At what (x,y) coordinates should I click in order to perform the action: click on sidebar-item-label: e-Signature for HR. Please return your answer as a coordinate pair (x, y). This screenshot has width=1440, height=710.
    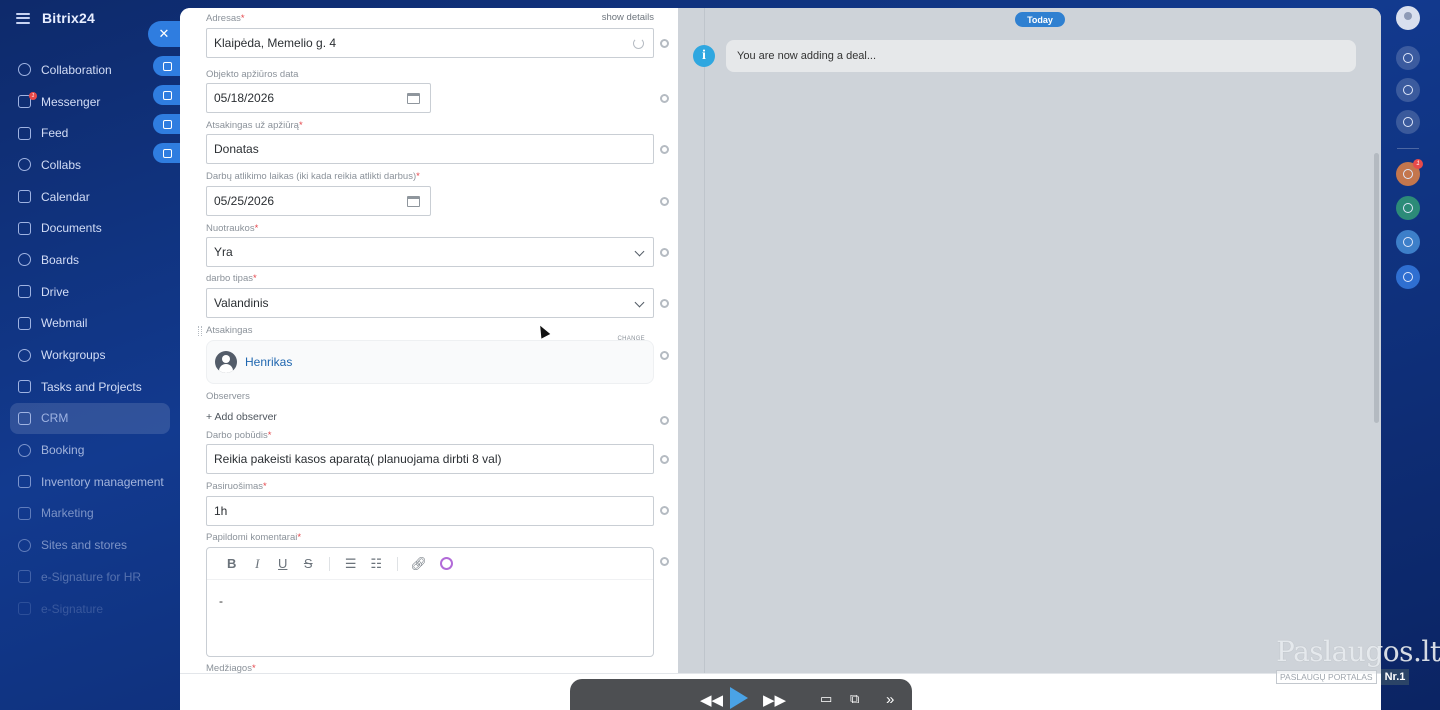
    Looking at the image, I should click on (91, 576).